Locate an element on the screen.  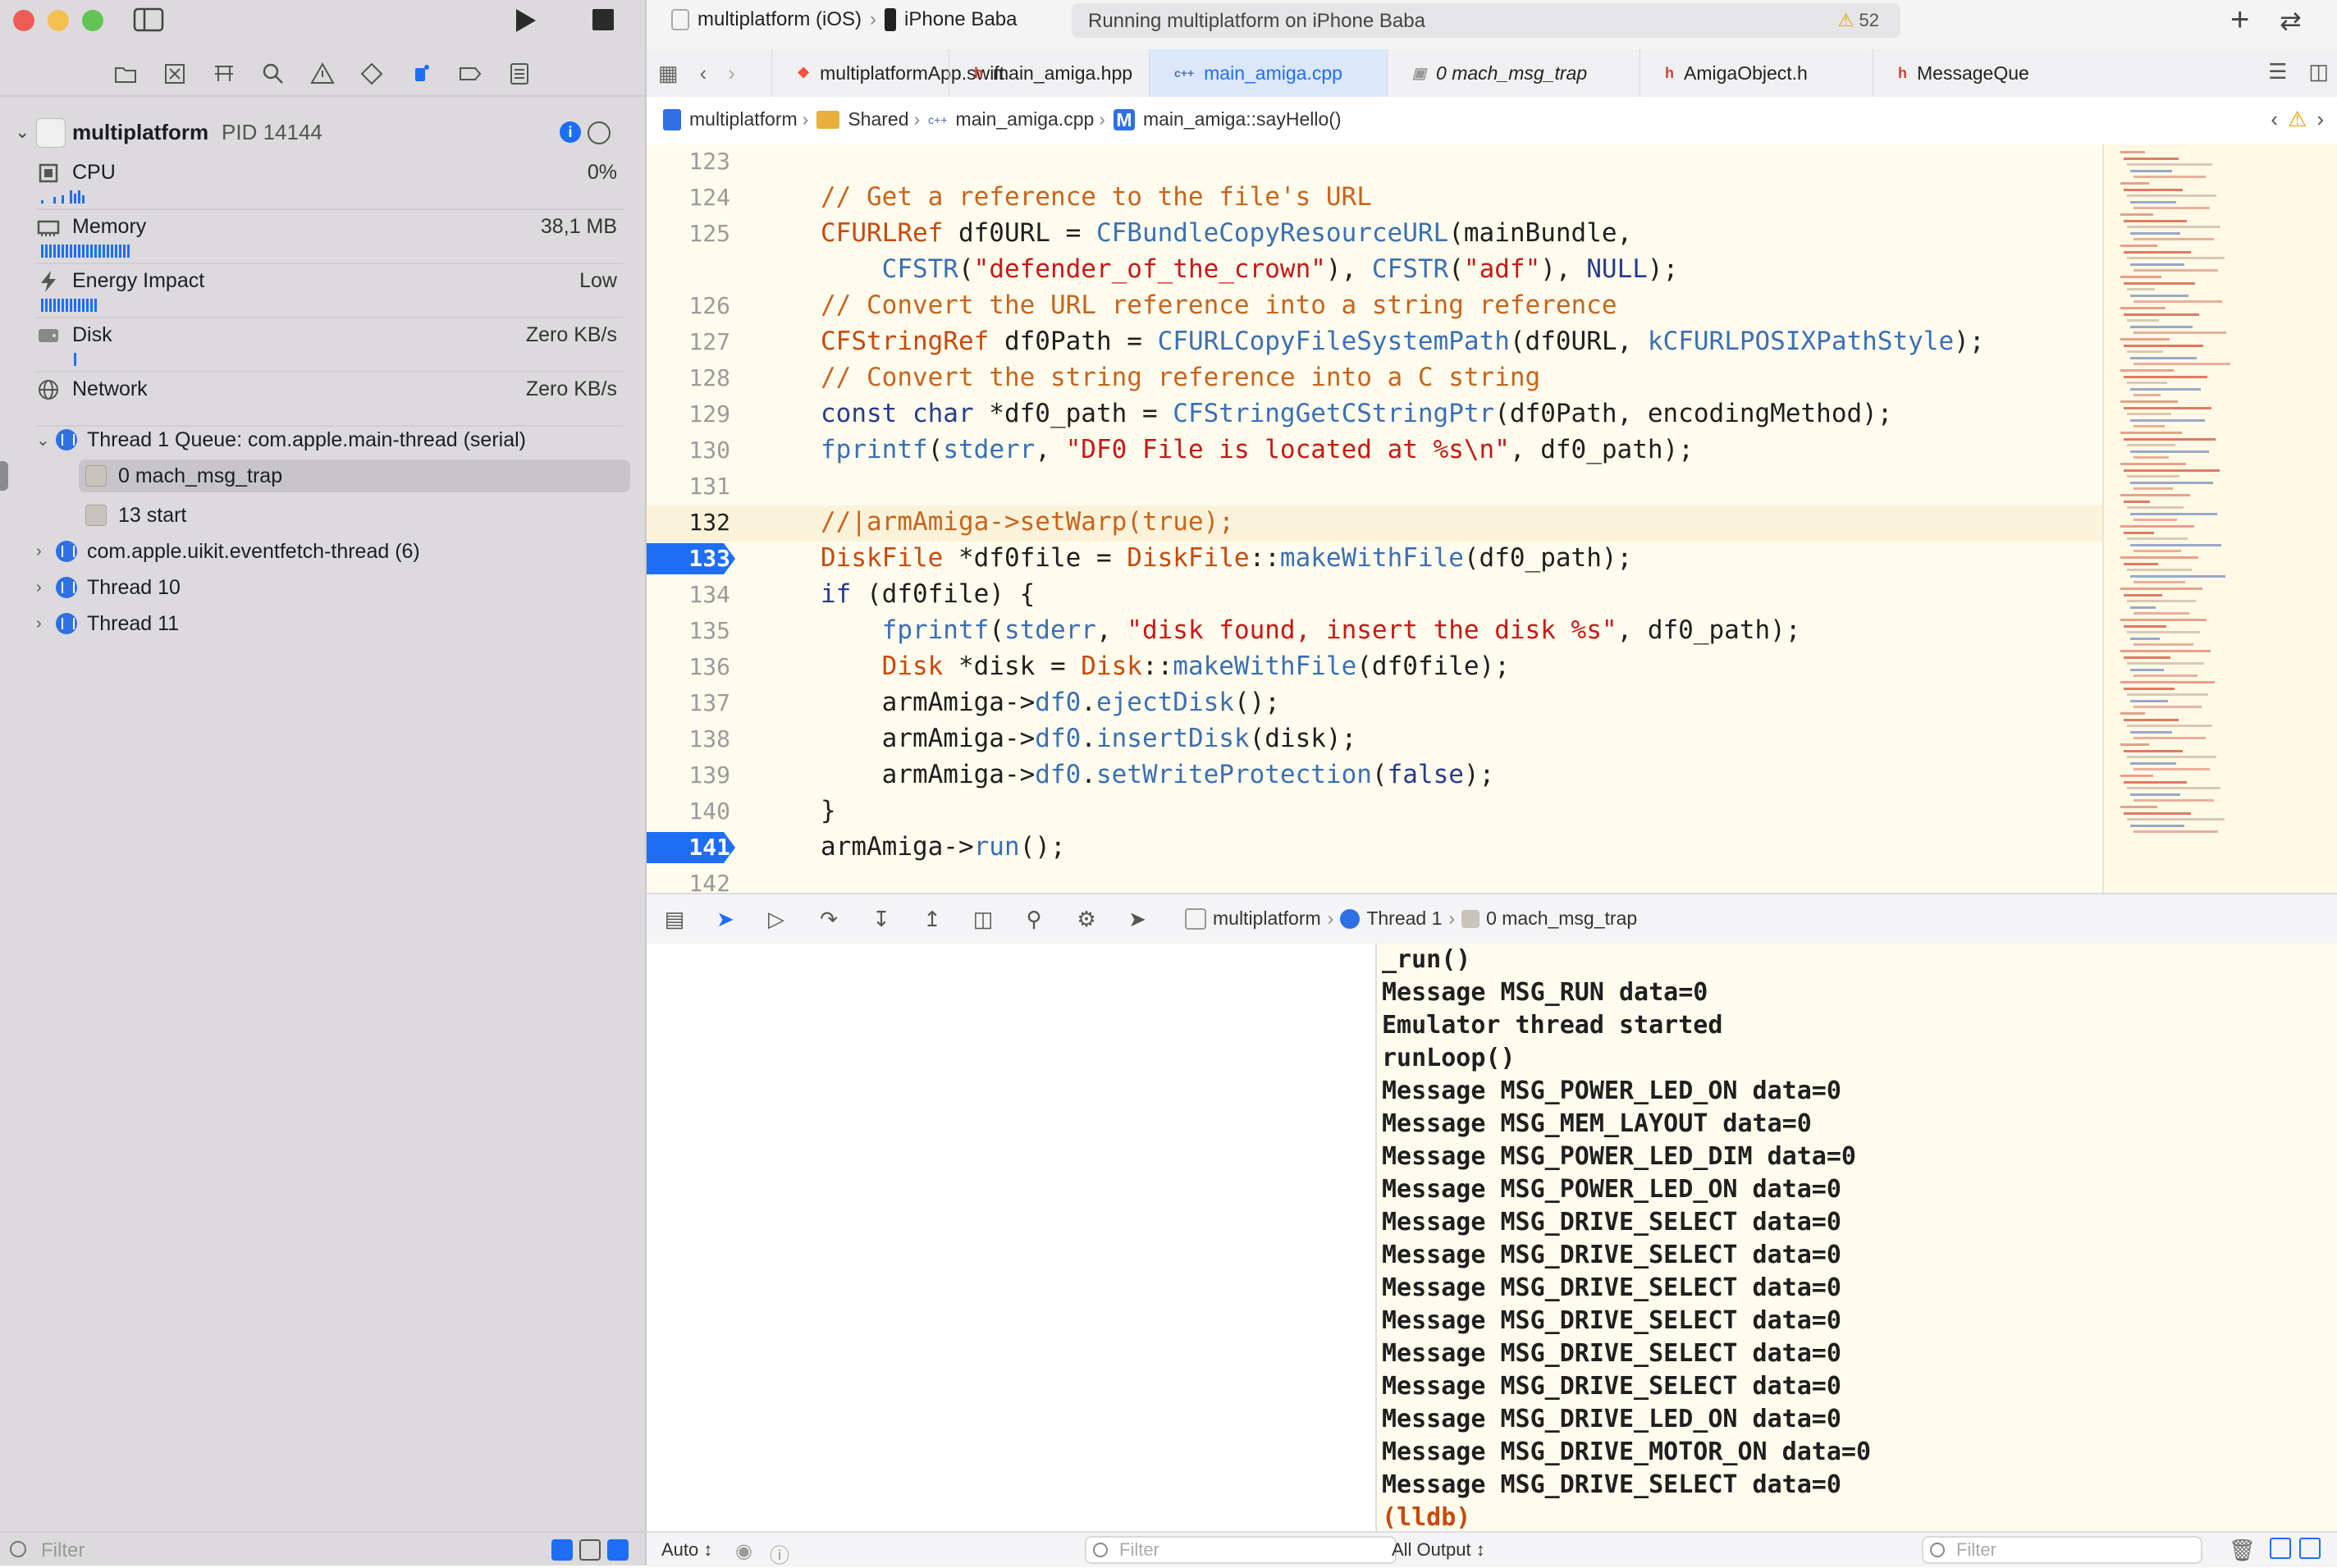
variables-view is located at coordinates (1012, 1237).